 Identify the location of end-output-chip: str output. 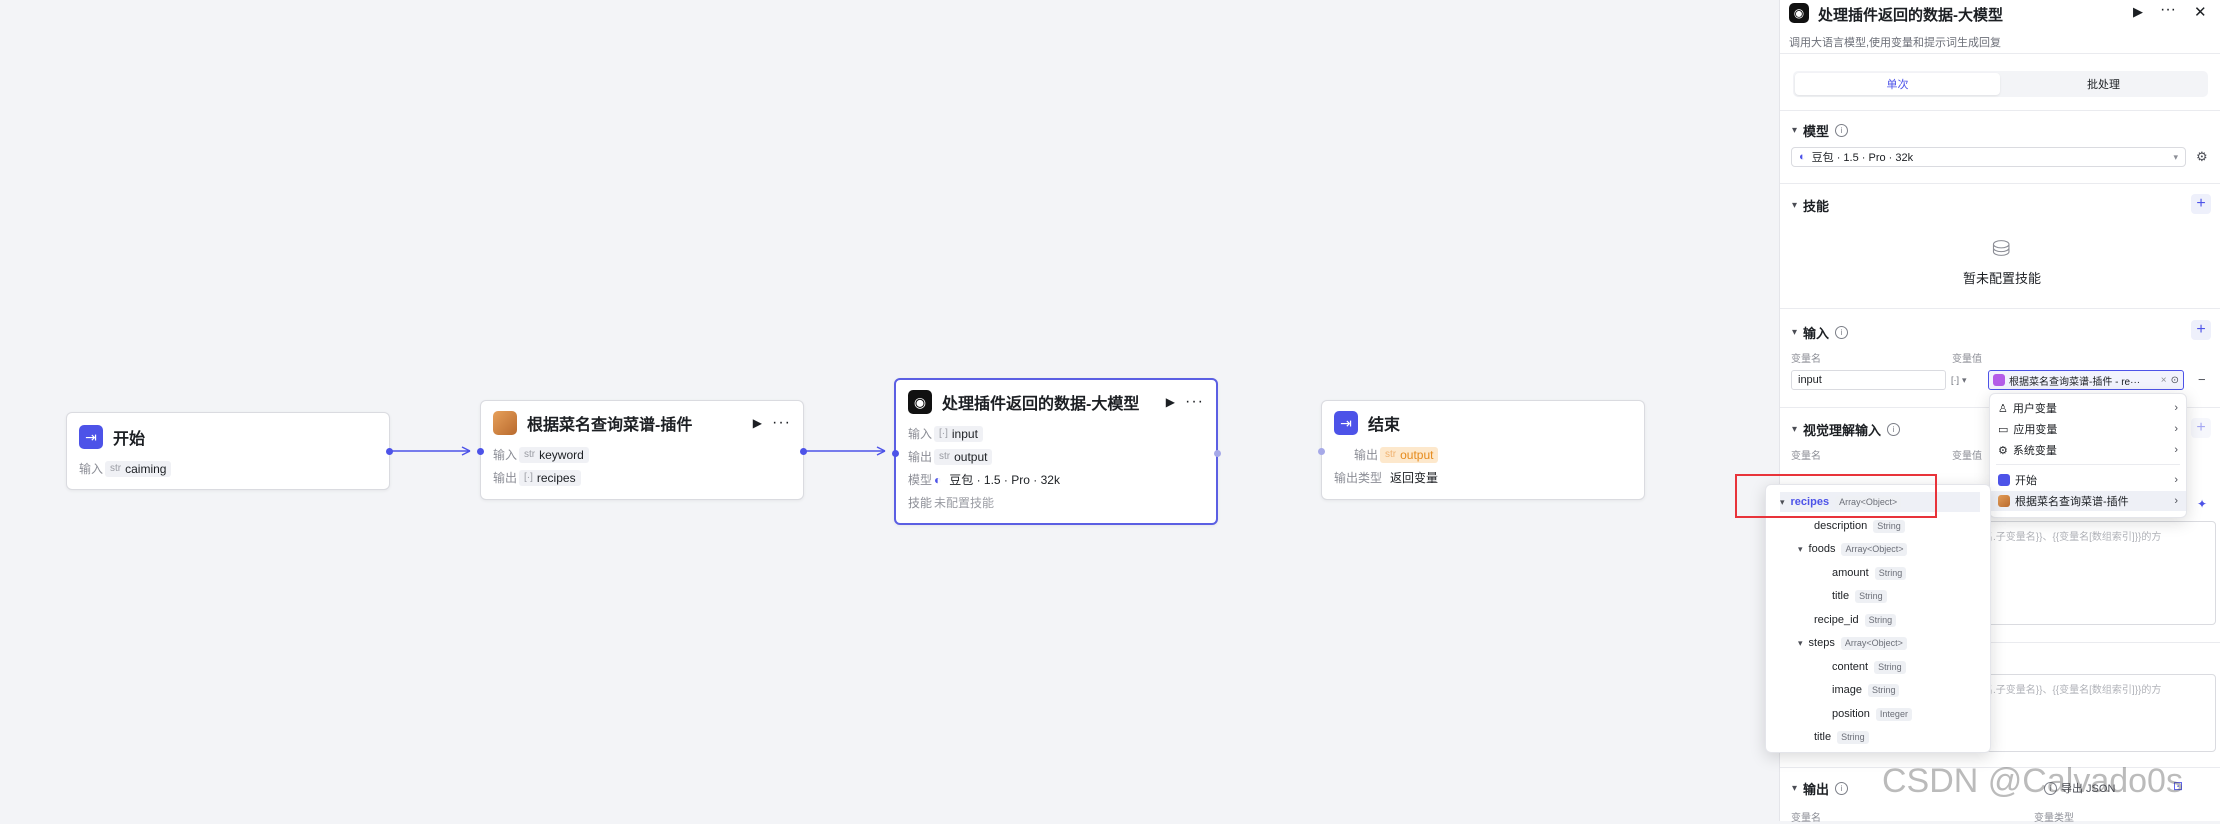
(1409, 454).